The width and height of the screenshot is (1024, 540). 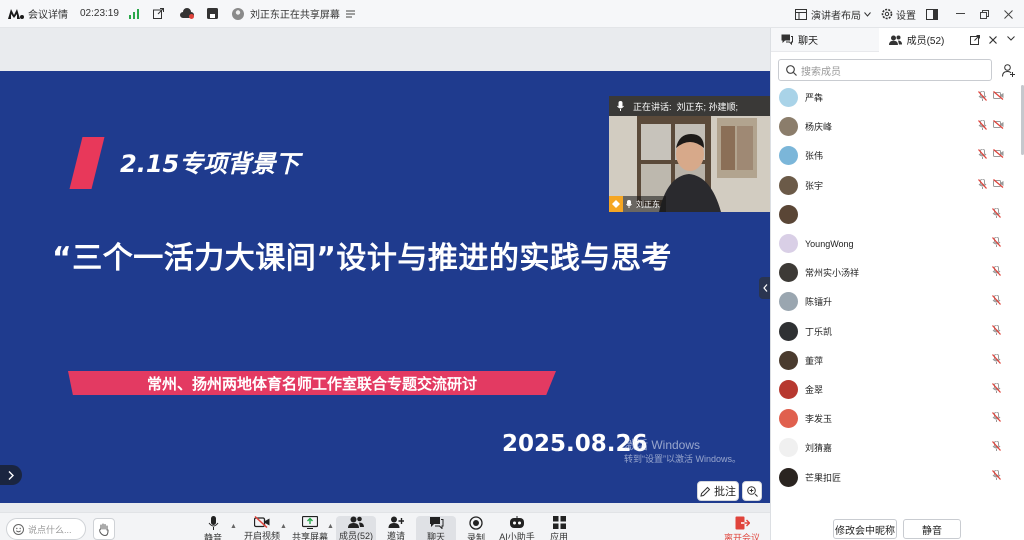 I want to click on speaking-indicator: 正在讲话: 刘正东; 孙建顺;, so click(x=690, y=106).